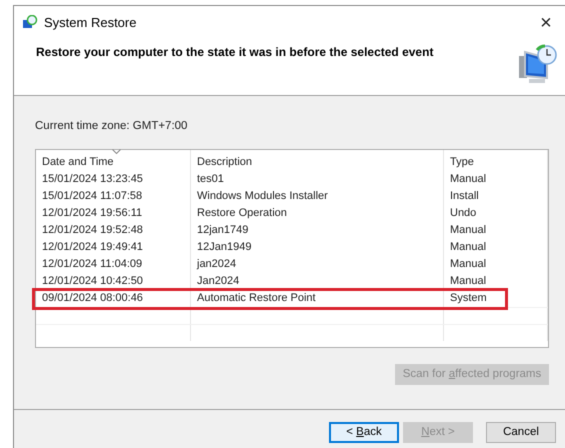 The height and width of the screenshot is (448, 565). Describe the element at coordinates (113, 197) in the screenshot. I see `table-cell: 15/01/2024 11:07:58` at that location.